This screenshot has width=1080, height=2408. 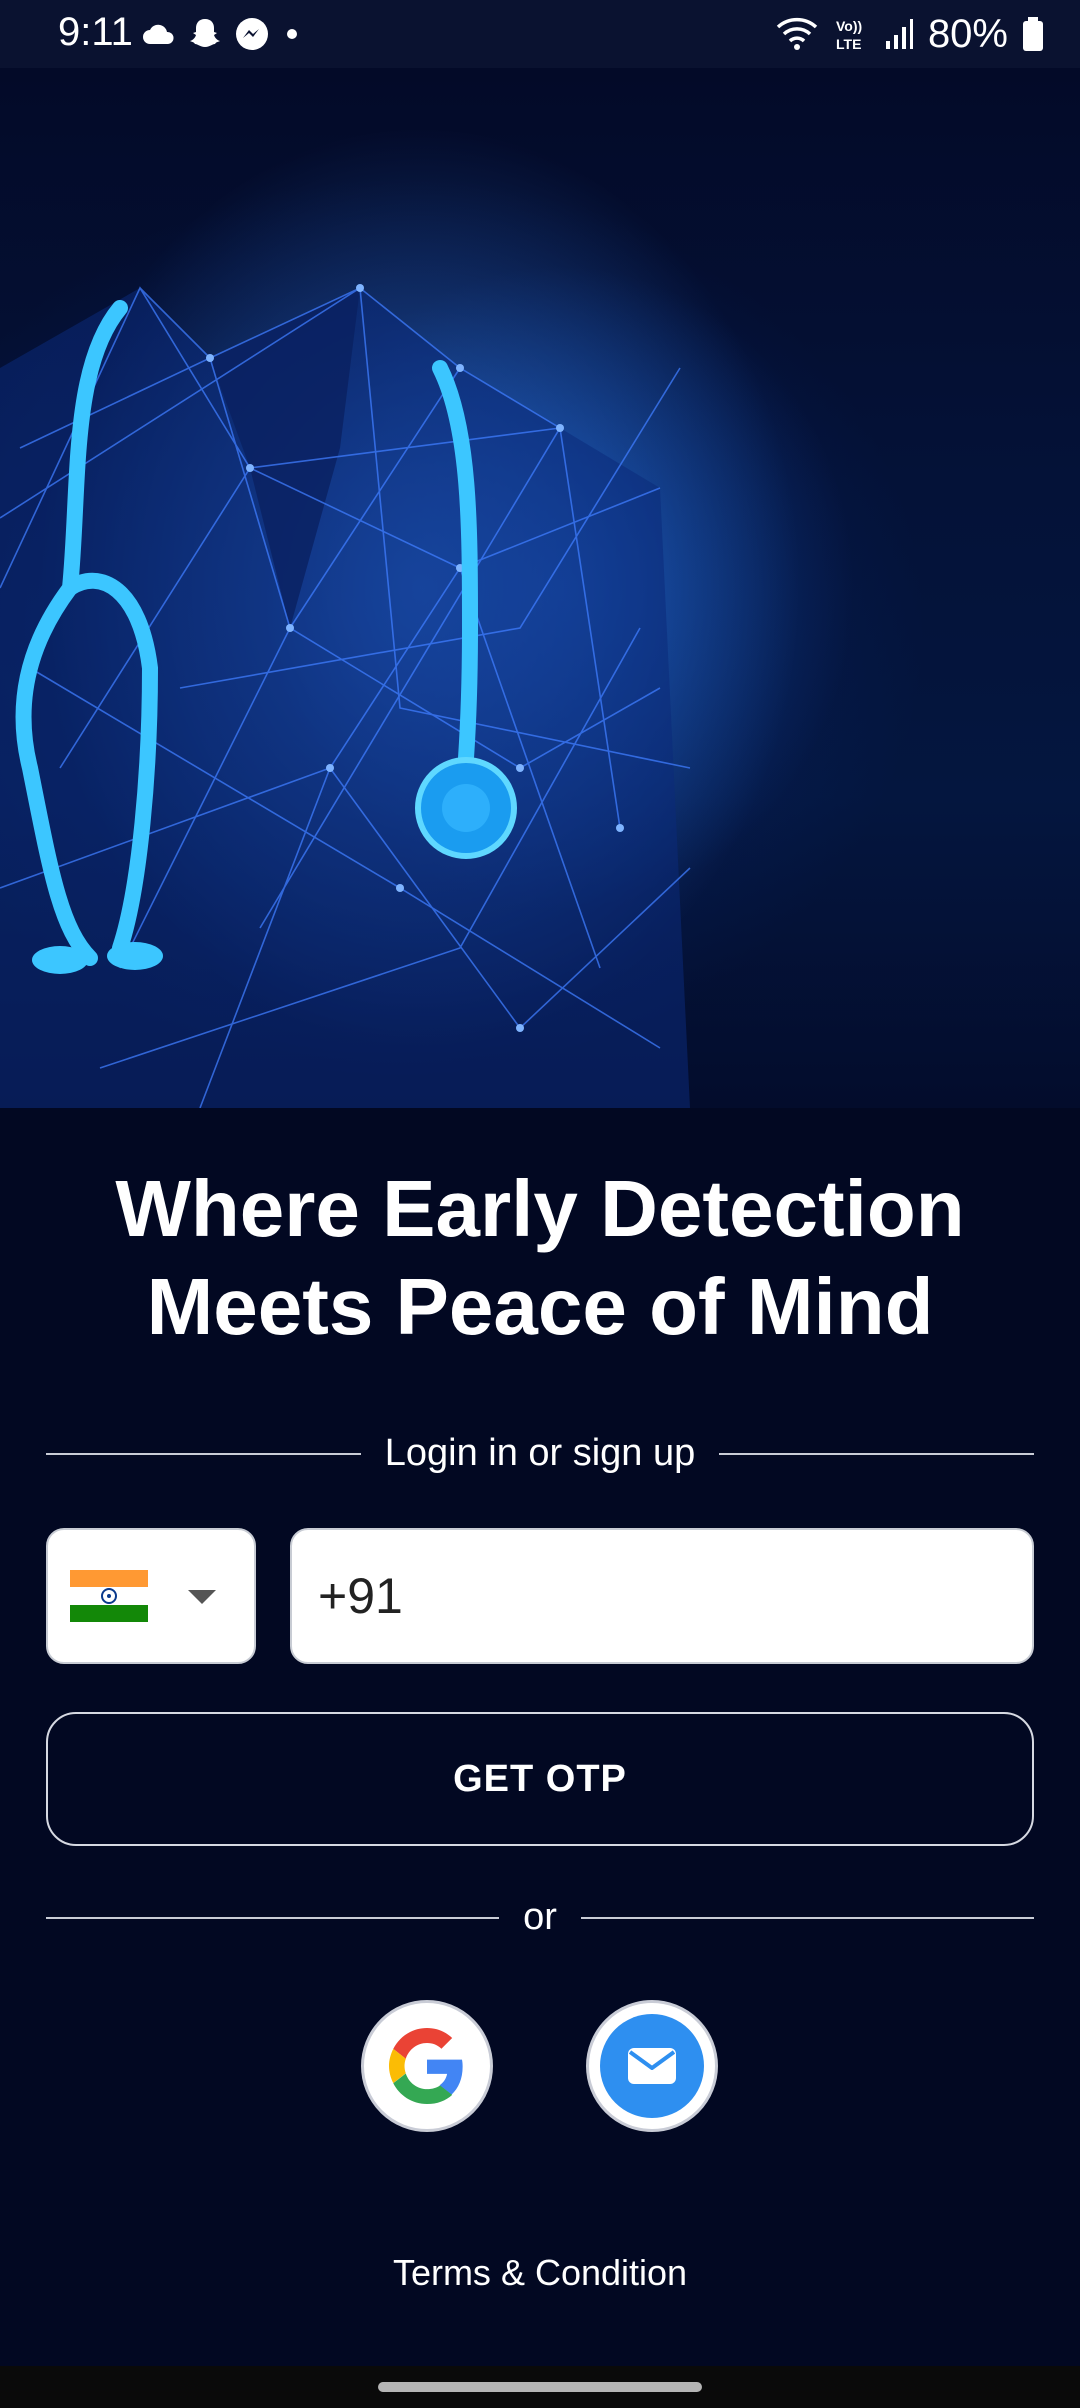 I want to click on status-time: 9:11, so click(x=95, y=32).